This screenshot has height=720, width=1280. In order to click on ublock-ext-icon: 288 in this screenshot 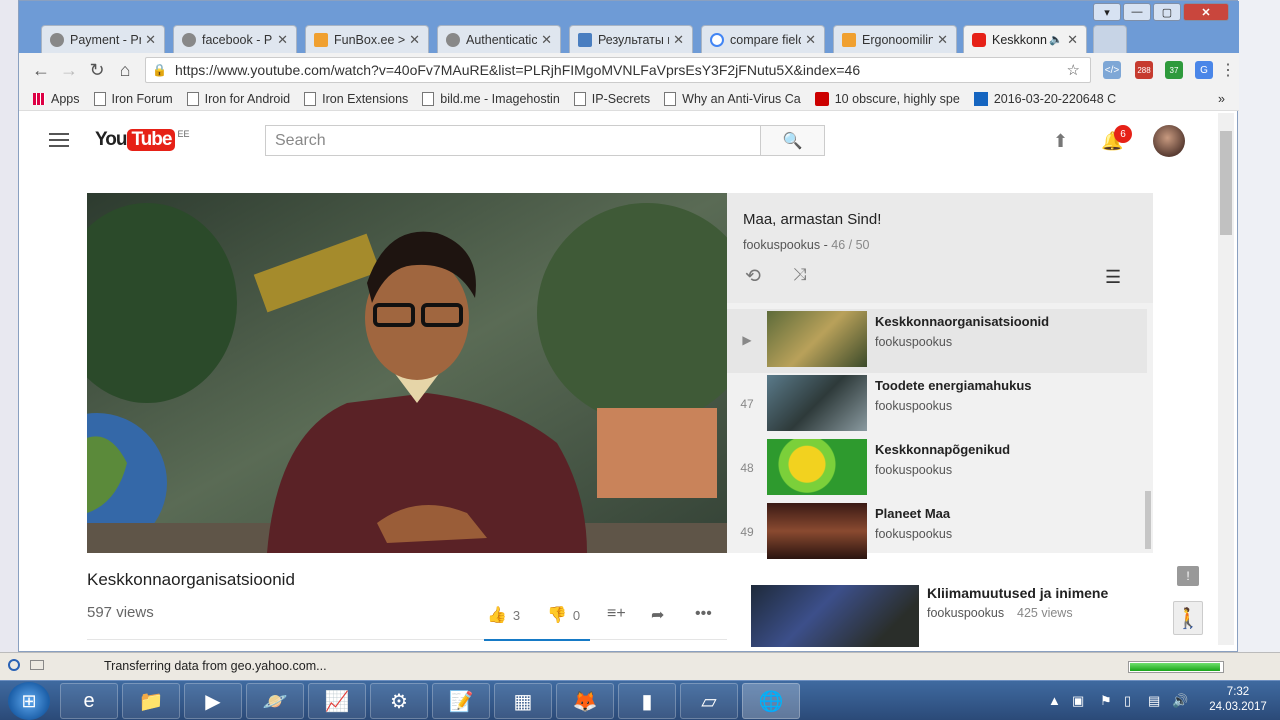, I will do `click(1144, 70)`.